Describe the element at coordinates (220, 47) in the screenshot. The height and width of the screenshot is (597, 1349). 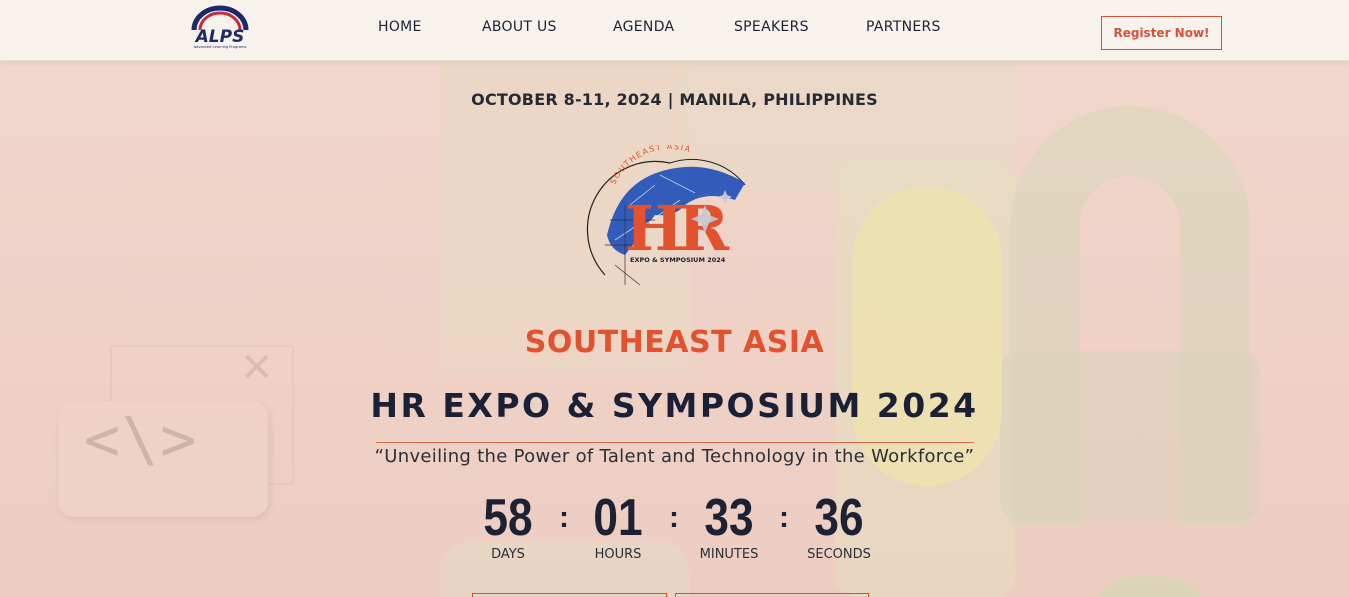
I see `svg-text: Advanced Learning Programs` at that location.